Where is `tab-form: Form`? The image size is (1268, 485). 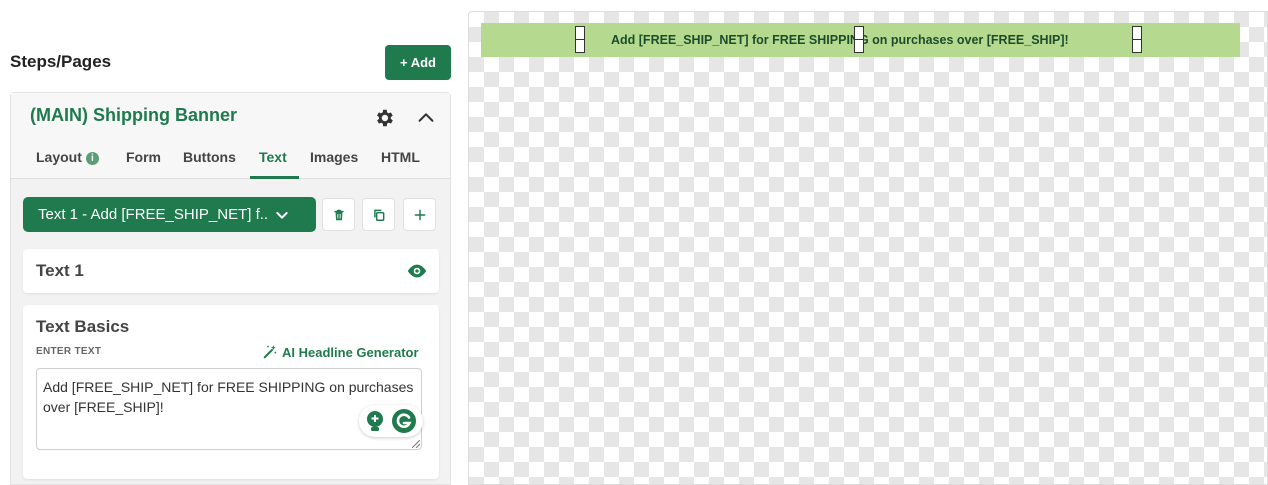 tab-form: Form is located at coordinates (143, 162).